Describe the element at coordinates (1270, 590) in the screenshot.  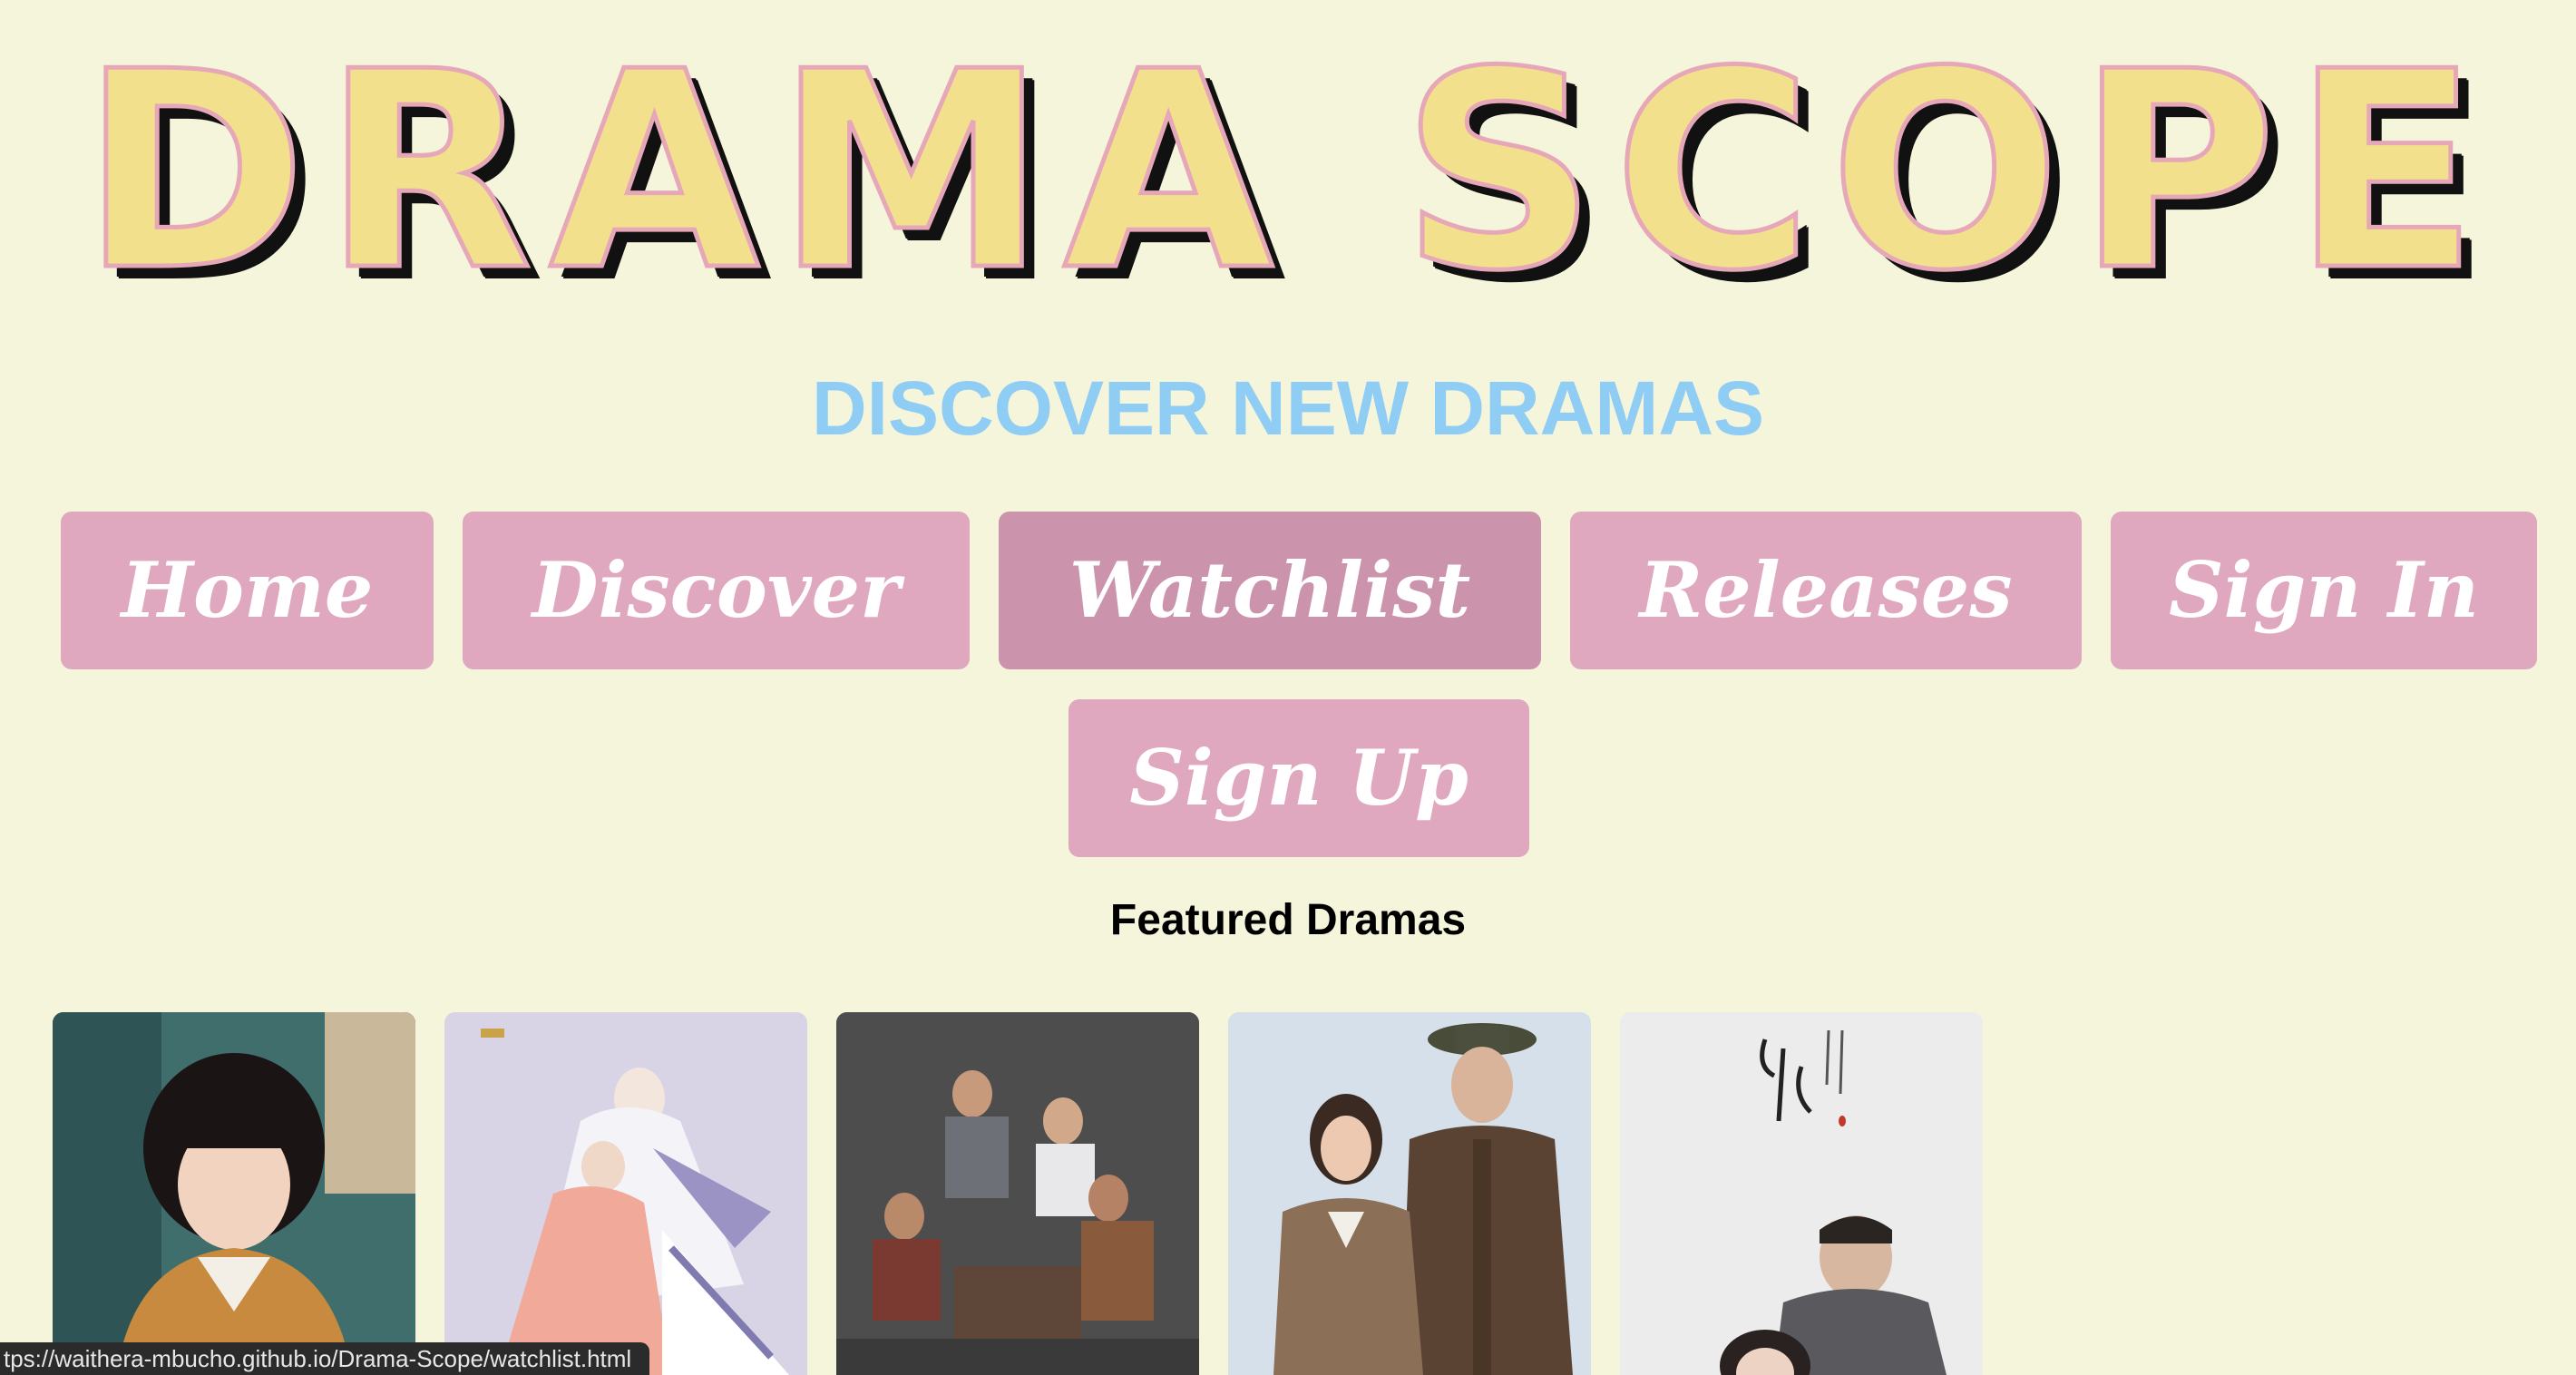
I see `nav-watchlist-button: Watchlist` at that location.